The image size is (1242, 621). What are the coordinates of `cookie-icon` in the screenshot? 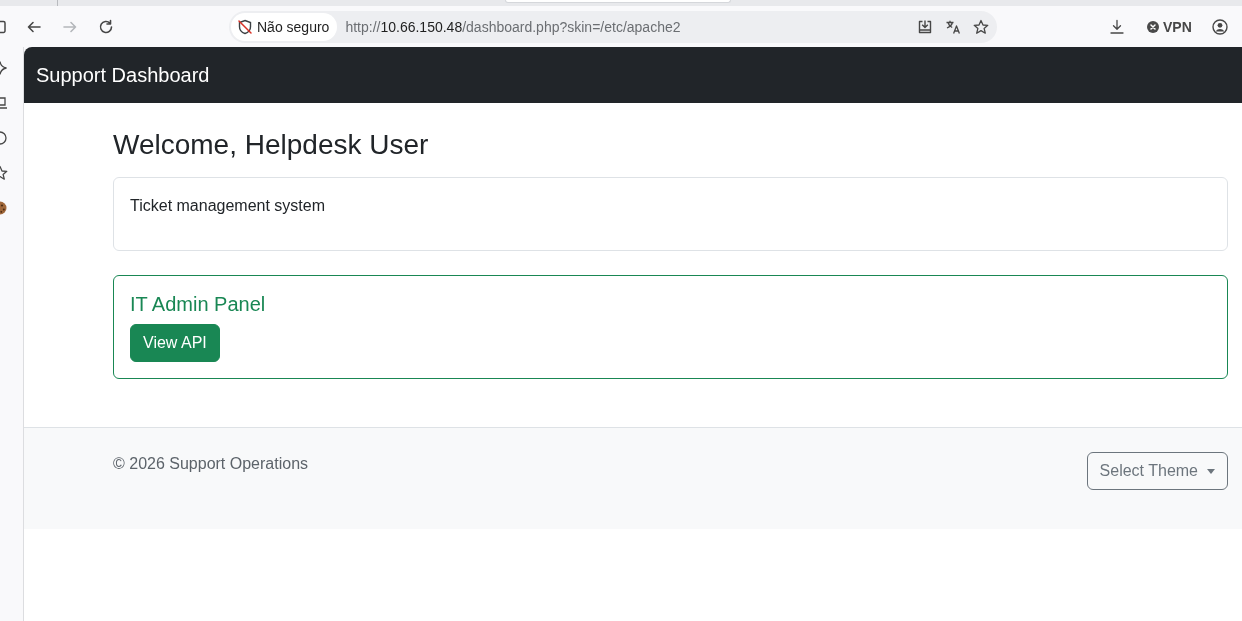 It's located at (4, 208).